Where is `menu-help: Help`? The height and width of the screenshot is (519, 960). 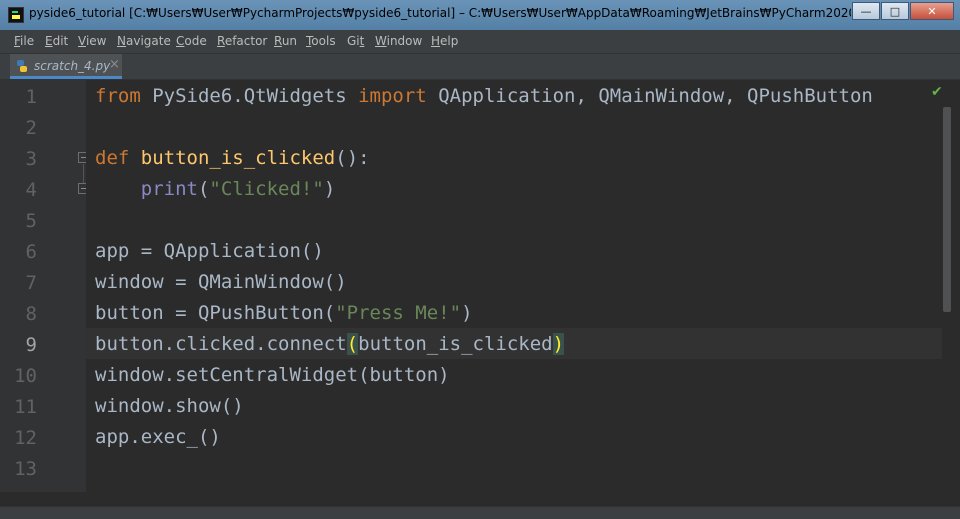 menu-help: Help is located at coordinates (444, 41).